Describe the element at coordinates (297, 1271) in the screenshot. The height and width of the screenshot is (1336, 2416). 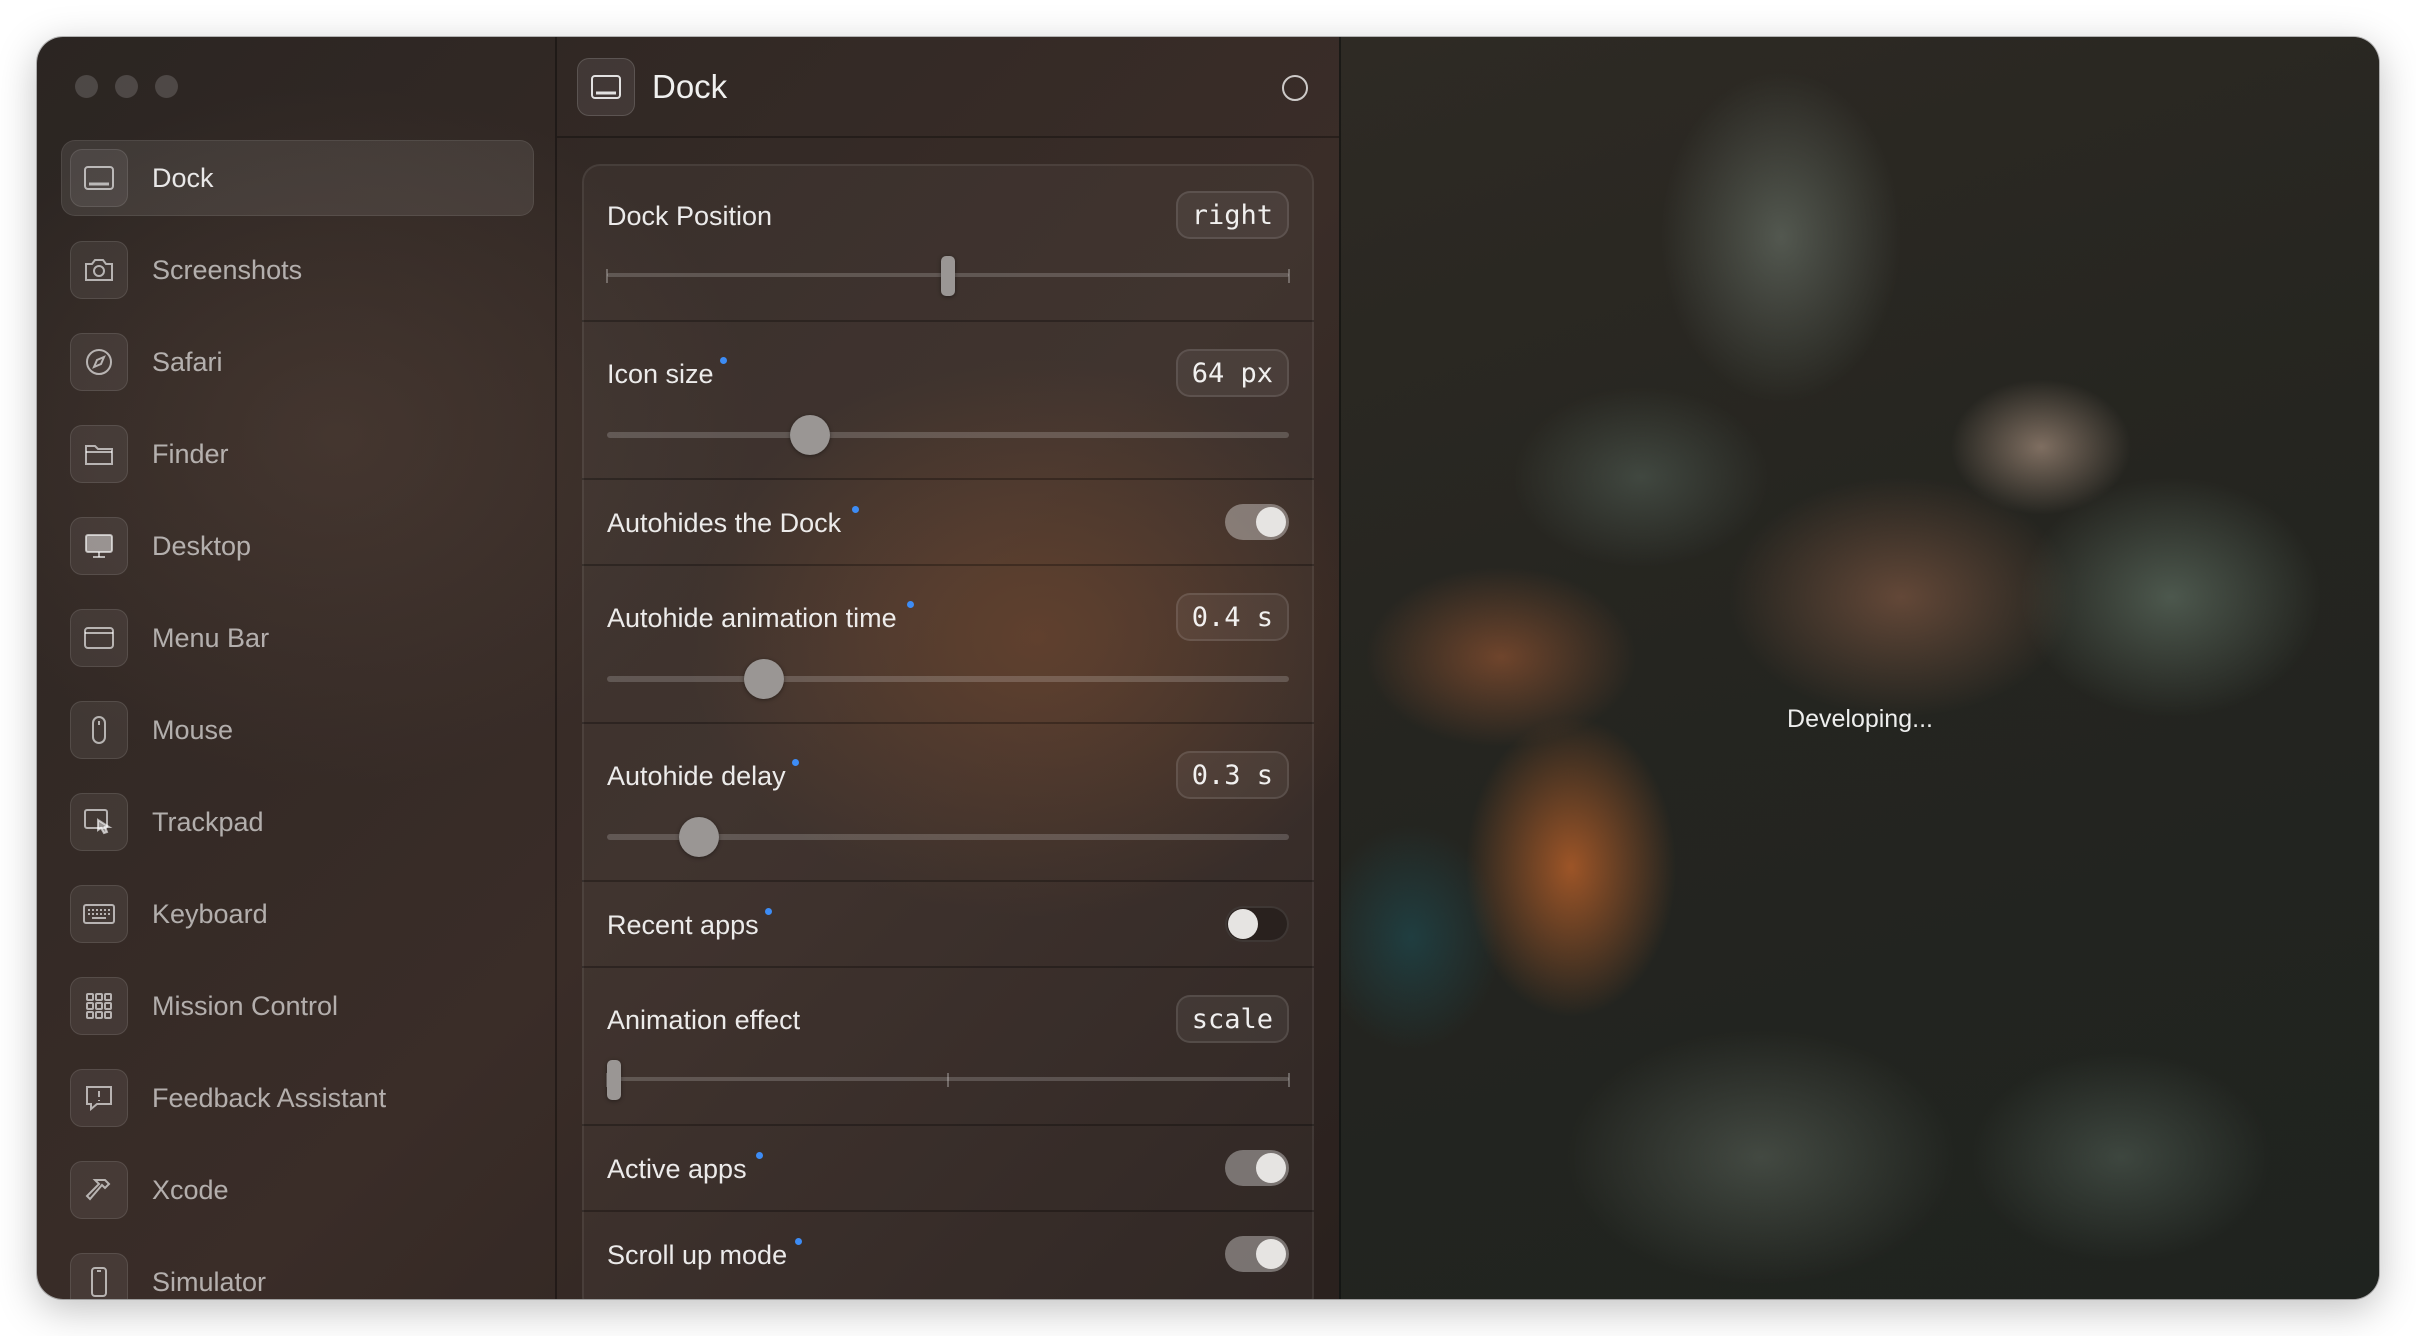
I see `sidebar-item-simulator: Simulator` at that location.